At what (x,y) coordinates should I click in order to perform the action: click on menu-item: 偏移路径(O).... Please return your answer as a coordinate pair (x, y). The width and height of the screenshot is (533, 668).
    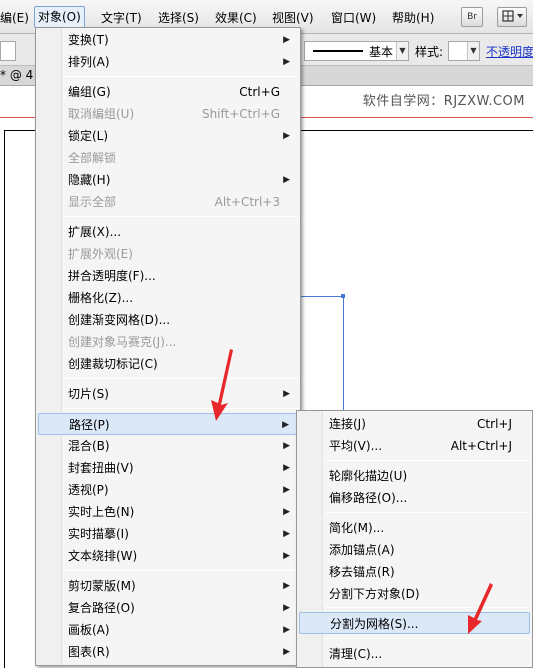
    Looking at the image, I should click on (414, 498).